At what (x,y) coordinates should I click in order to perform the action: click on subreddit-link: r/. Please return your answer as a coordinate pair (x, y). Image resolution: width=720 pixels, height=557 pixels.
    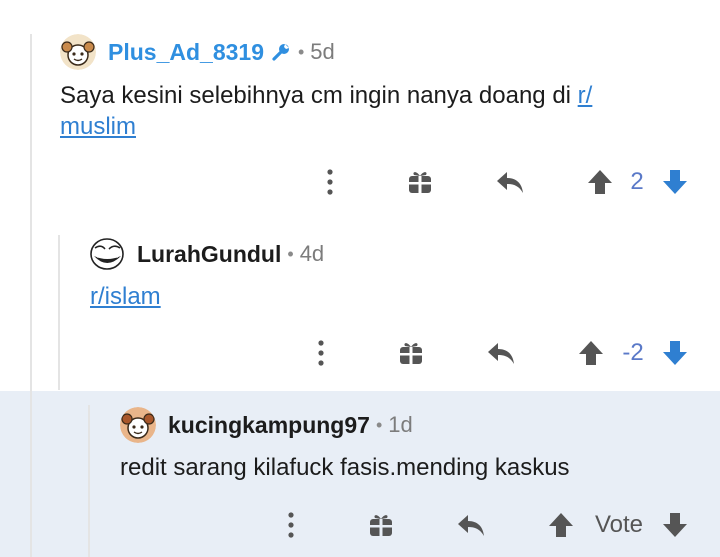
    Looking at the image, I should click on (585, 95).